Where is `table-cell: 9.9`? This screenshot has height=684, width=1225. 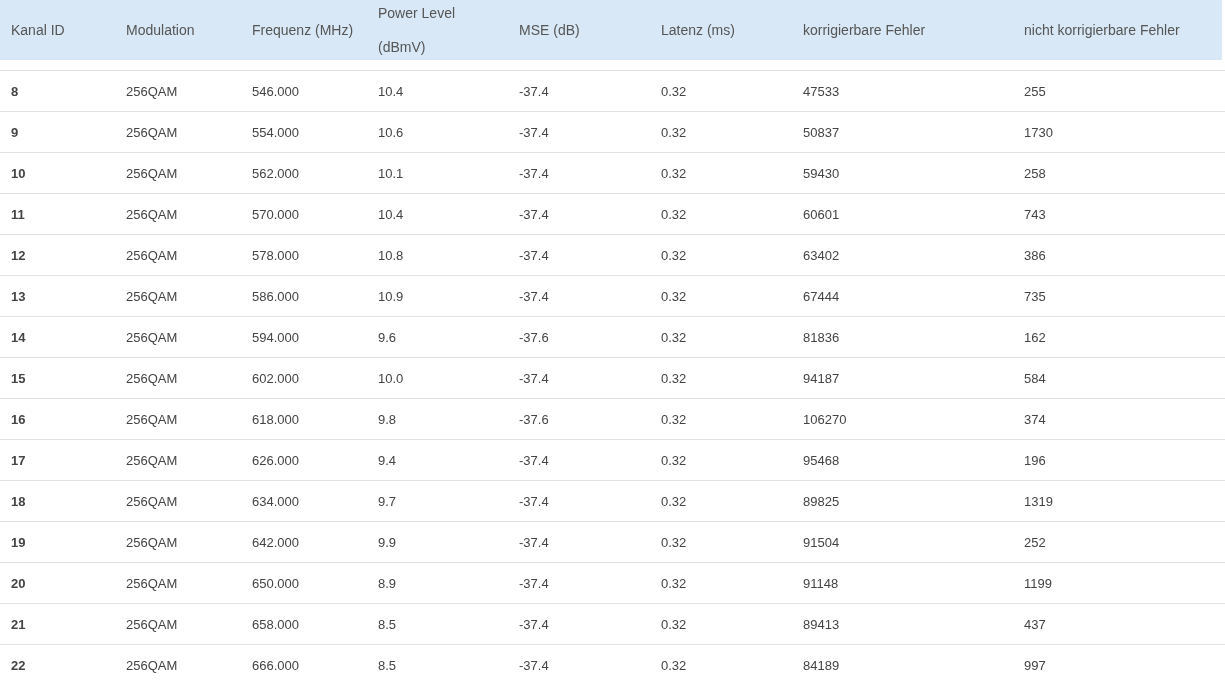
table-cell: 9.9 is located at coordinates (387, 542).